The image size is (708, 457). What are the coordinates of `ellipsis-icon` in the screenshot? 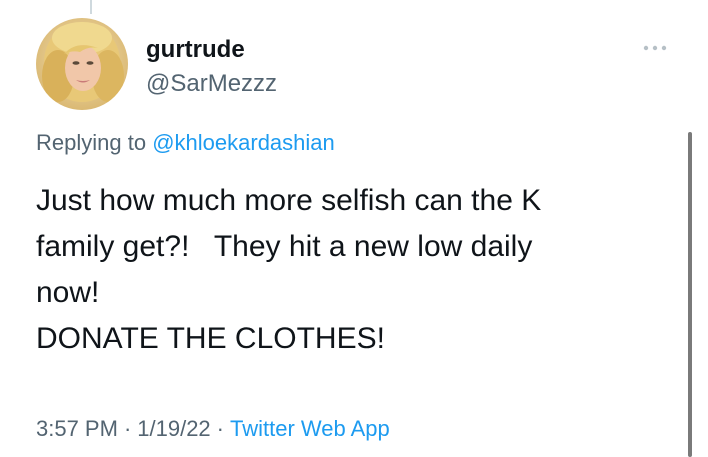 It's located at (655, 48).